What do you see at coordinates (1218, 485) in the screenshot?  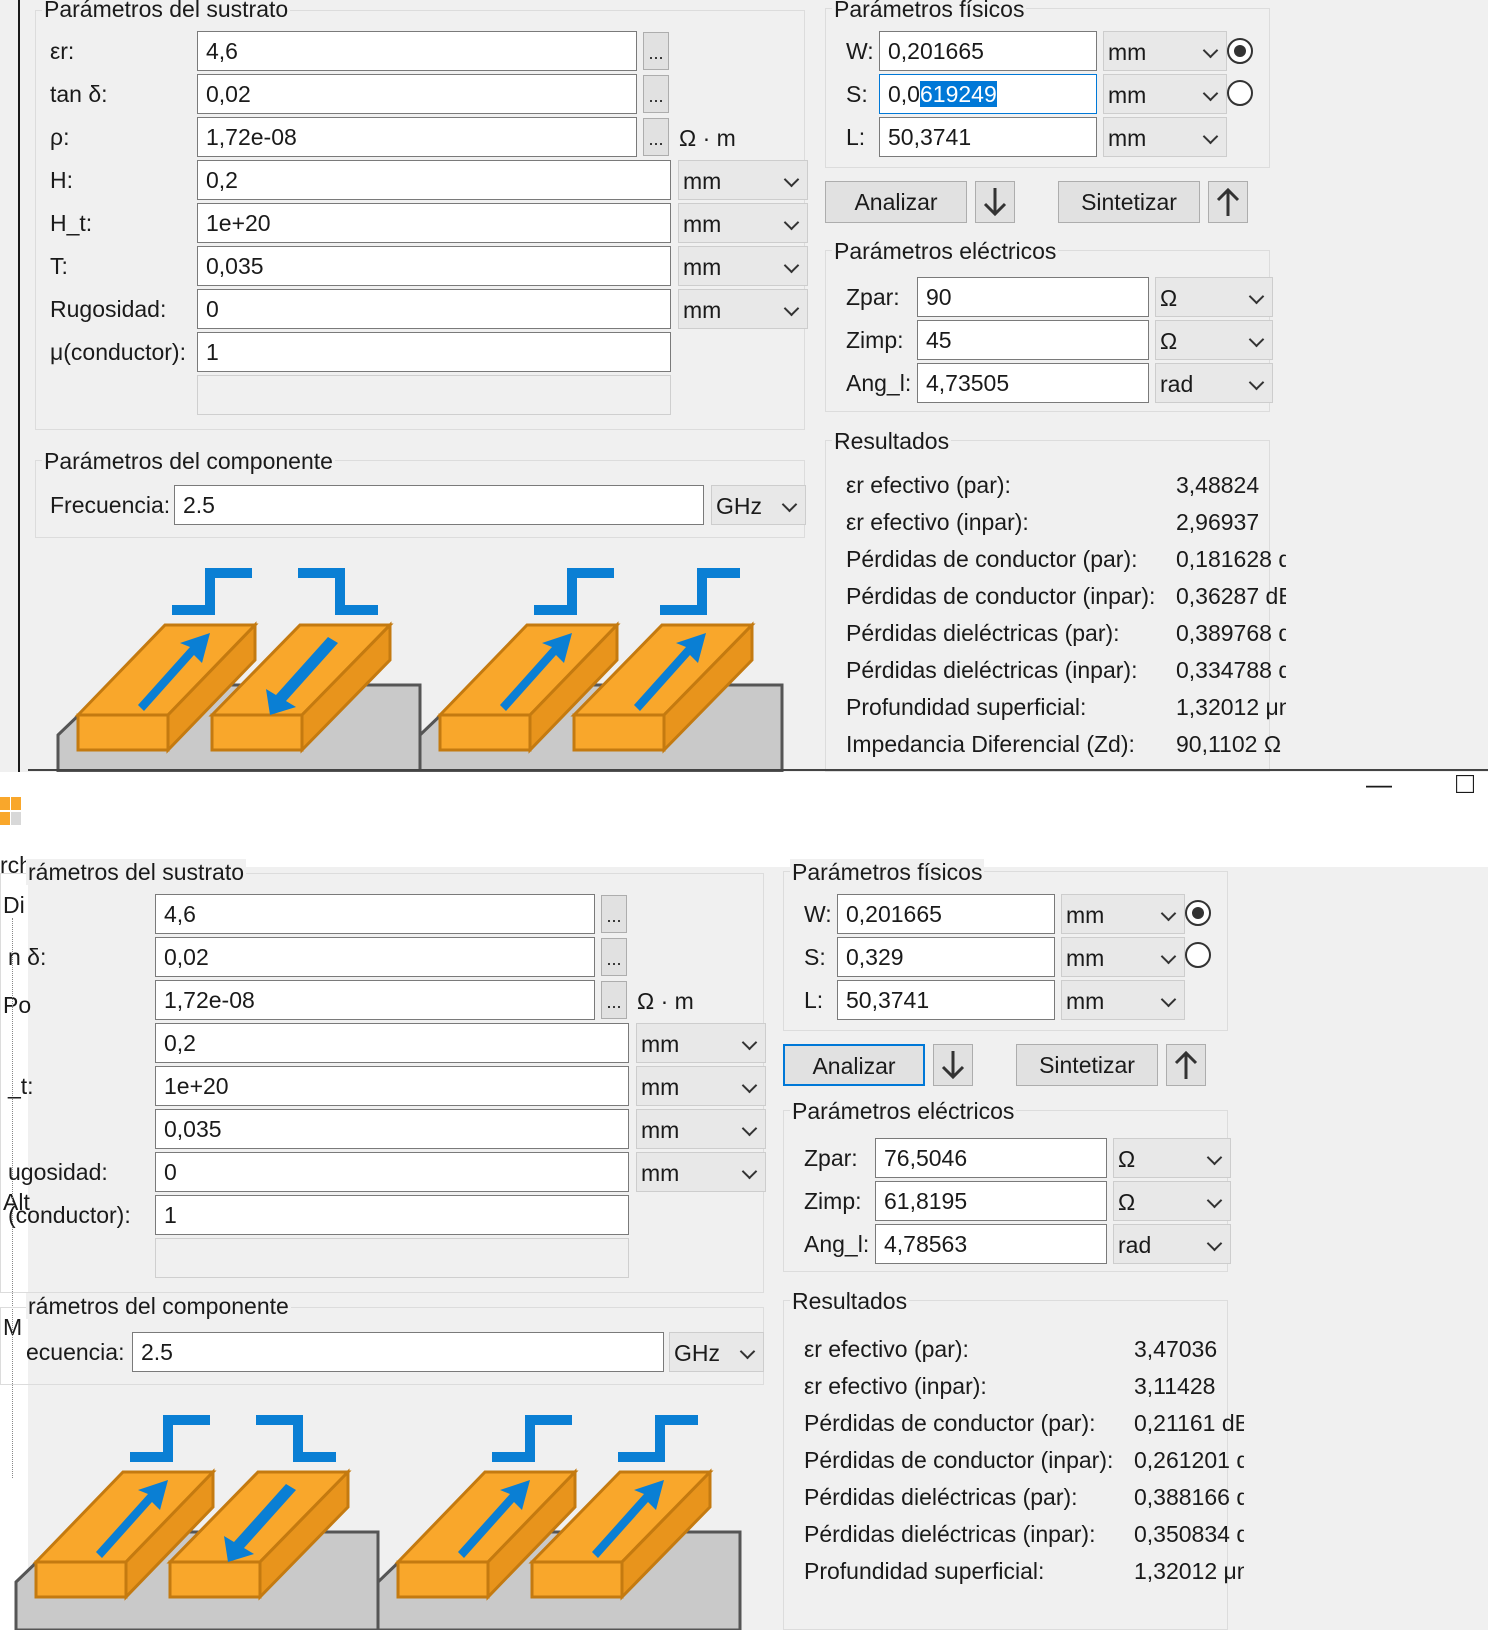 I see `result-value-0: 3,48824` at bounding box center [1218, 485].